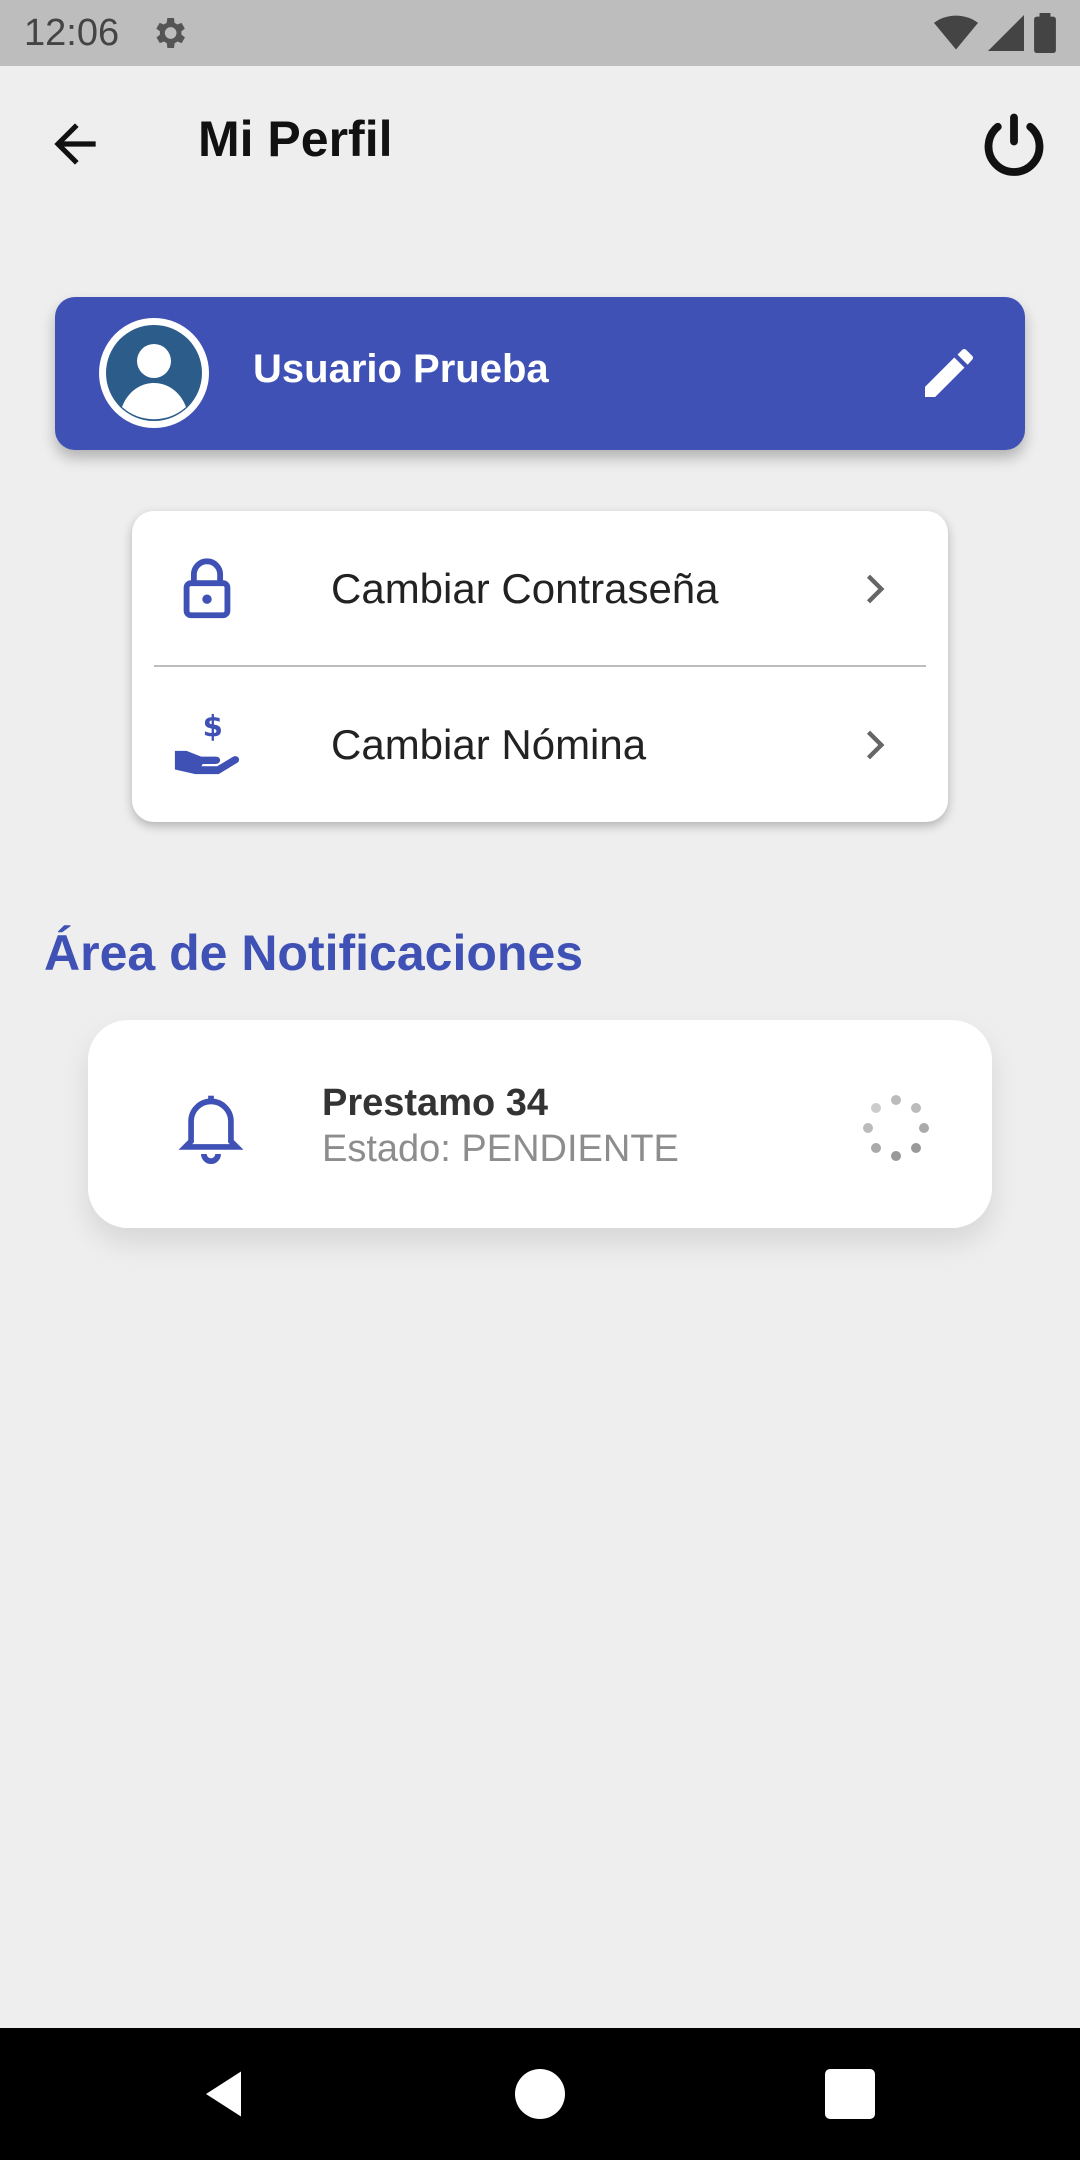 The width and height of the screenshot is (1080, 2160). I want to click on profile-card: Usuario Prueba, so click(540, 373).